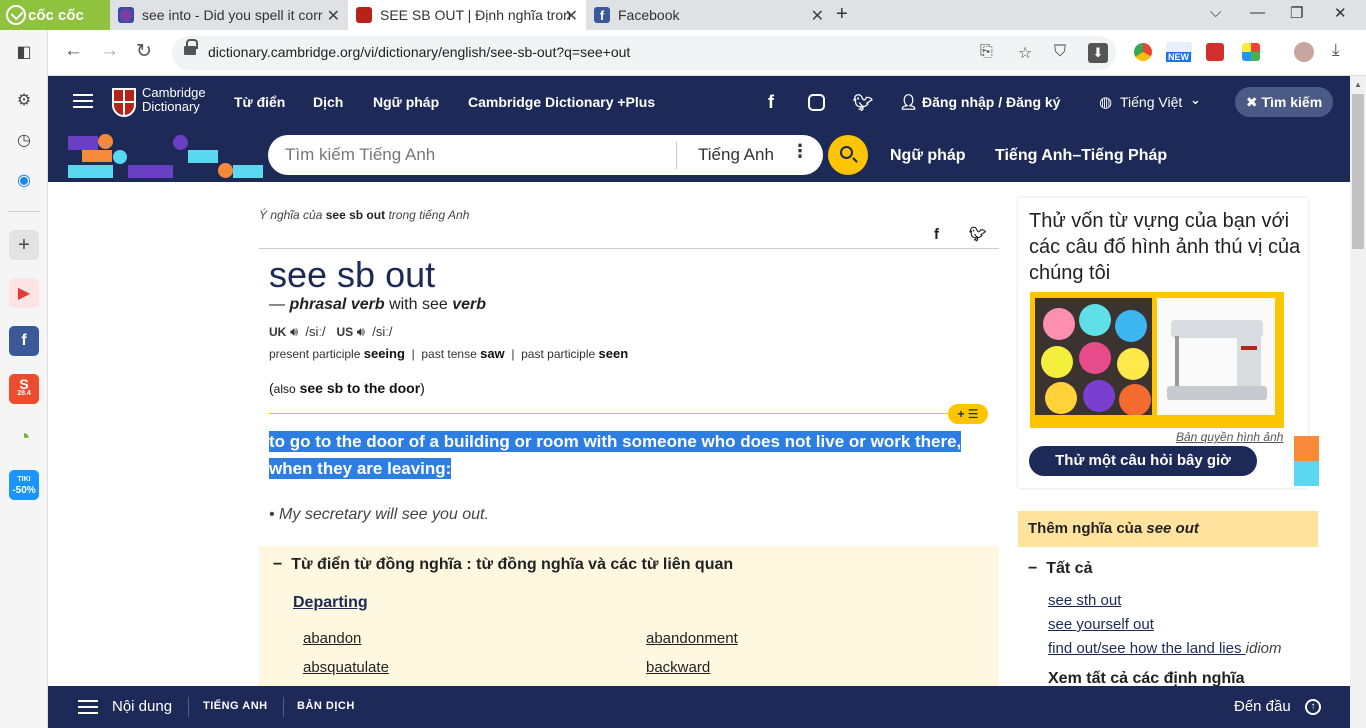 This screenshot has height=728, width=1366. I want to click on contents-menu-icon, so click(88, 707).